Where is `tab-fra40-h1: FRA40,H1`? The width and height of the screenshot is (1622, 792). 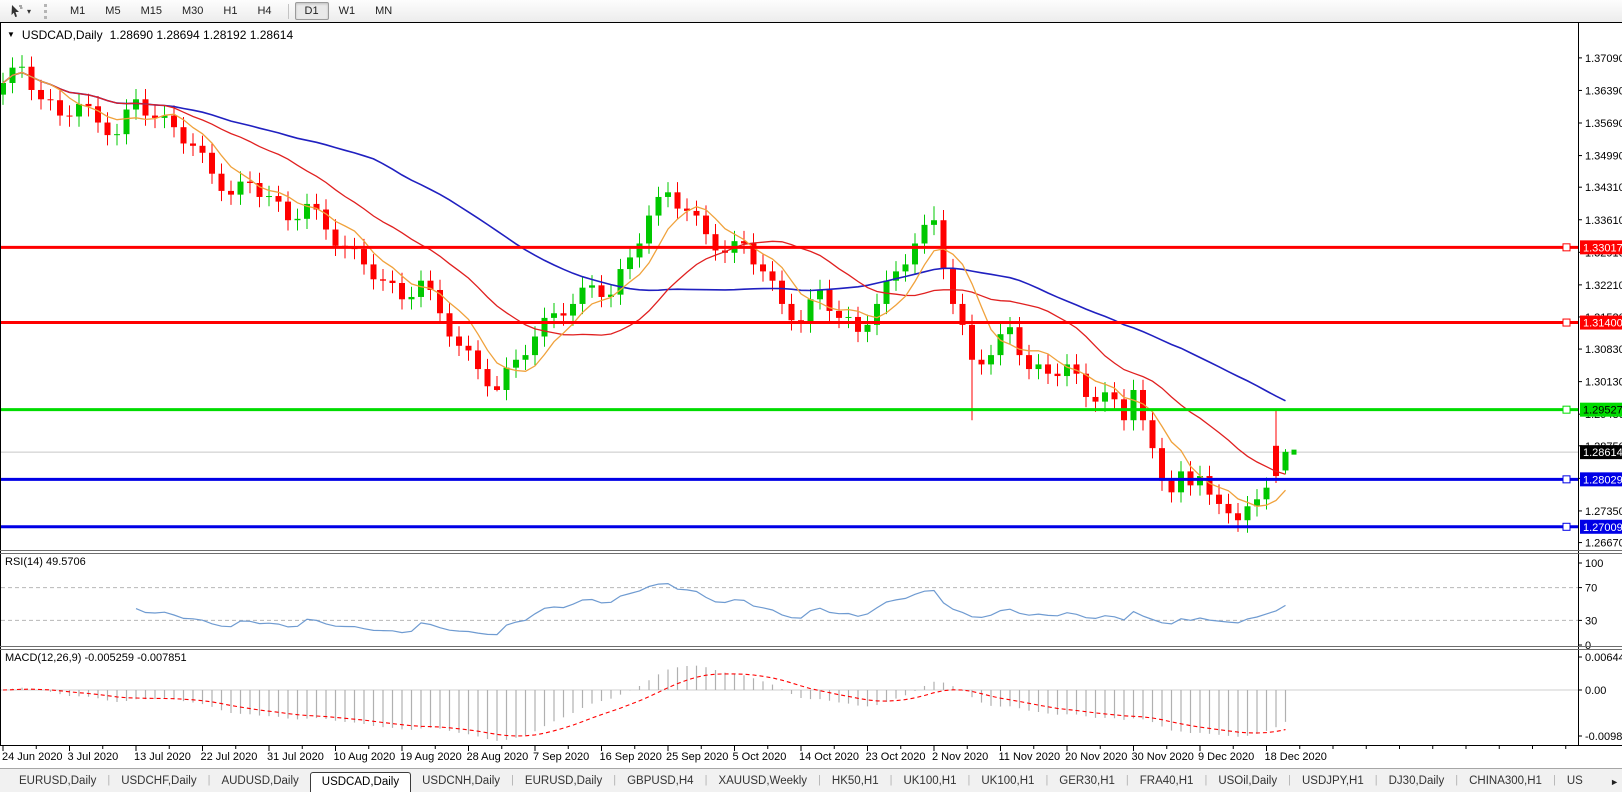 tab-fra40-h1: FRA40,H1 is located at coordinates (1167, 781).